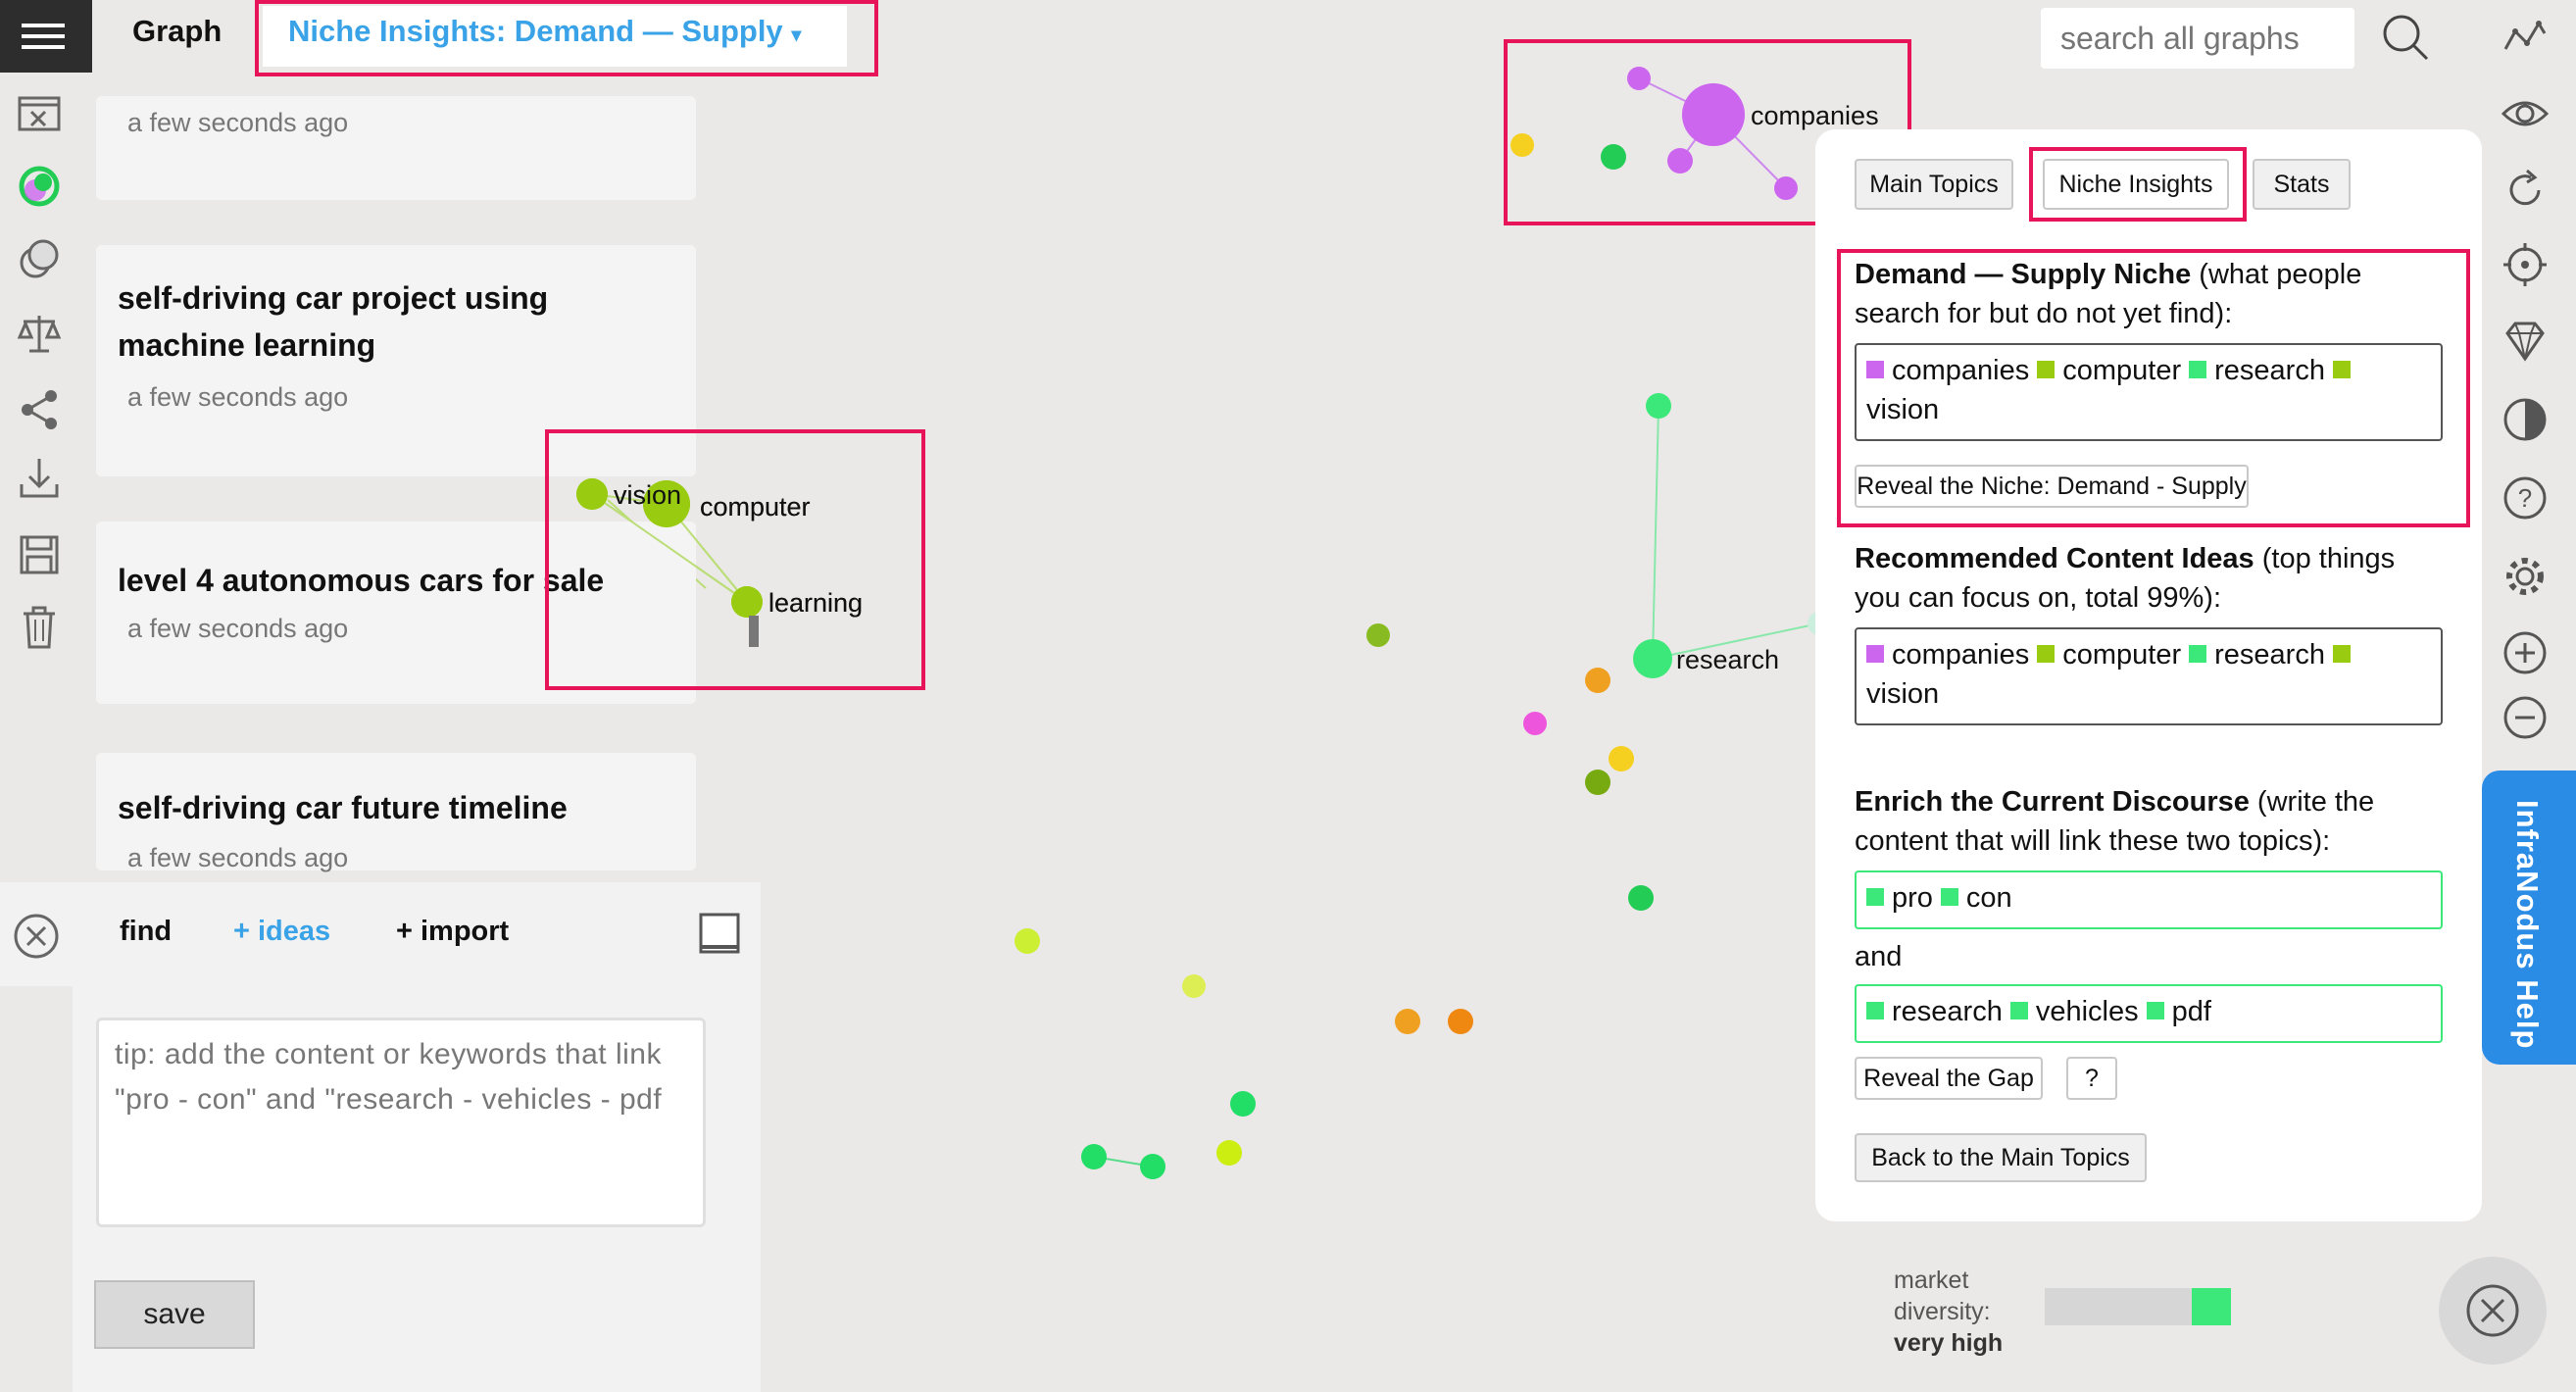  Describe the element at coordinates (2525, 420) in the screenshot. I see `contrast-icon` at that location.